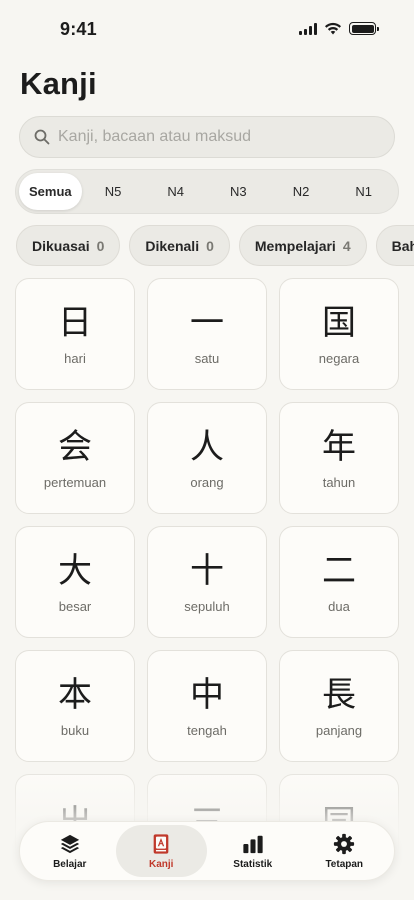 The height and width of the screenshot is (900, 414). I want to click on kanji-card: 人 orang, so click(207, 458).